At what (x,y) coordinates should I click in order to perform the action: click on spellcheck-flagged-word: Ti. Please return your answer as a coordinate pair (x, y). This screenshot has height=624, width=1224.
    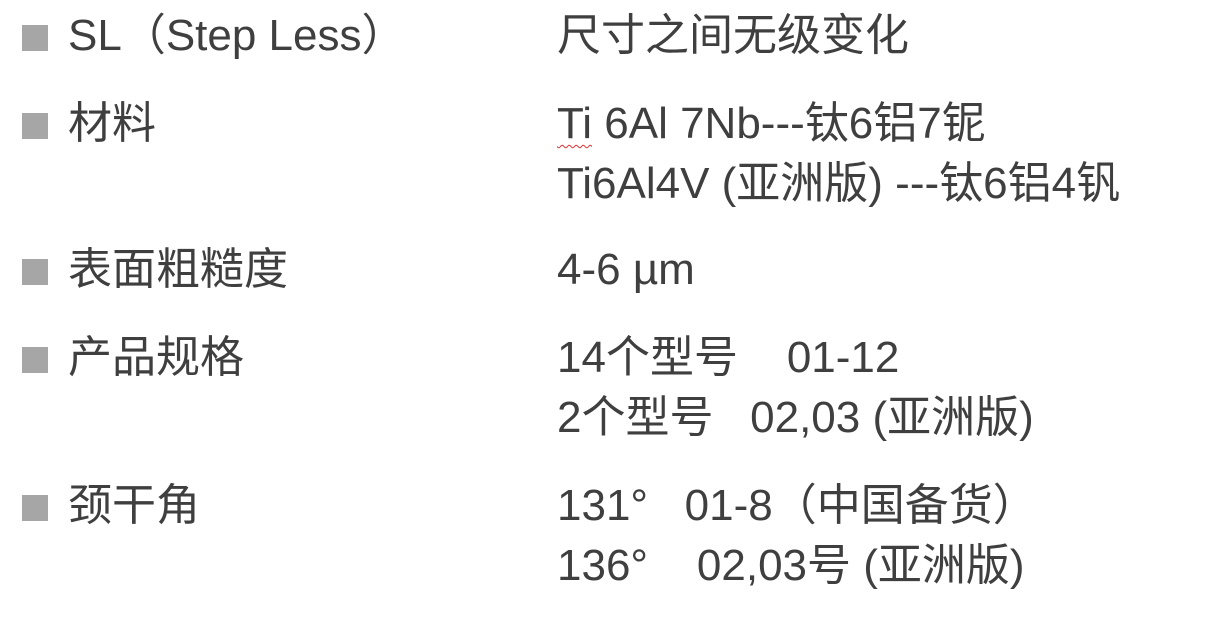
    Looking at the image, I should click on (575, 123).